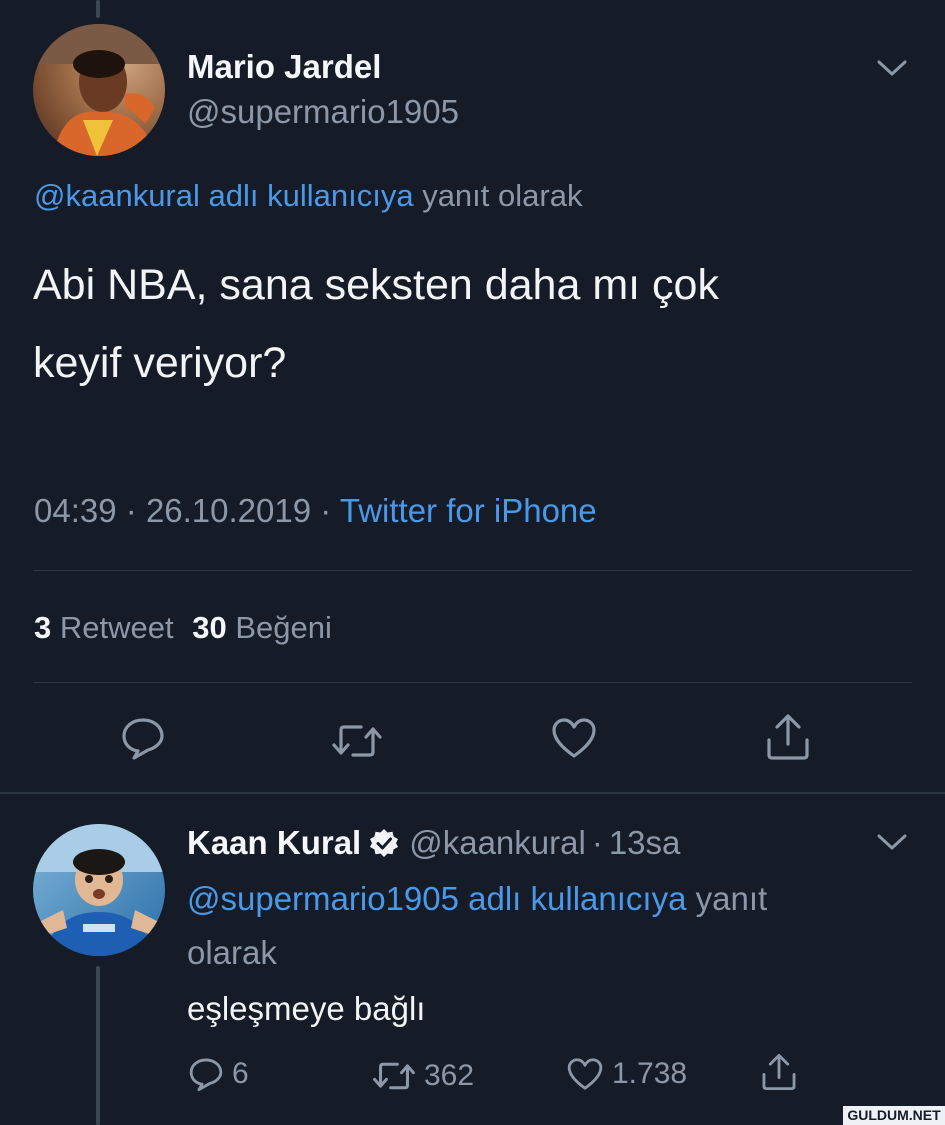  What do you see at coordinates (43, 627) in the screenshot?
I see `retweet-count: 3` at bounding box center [43, 627].